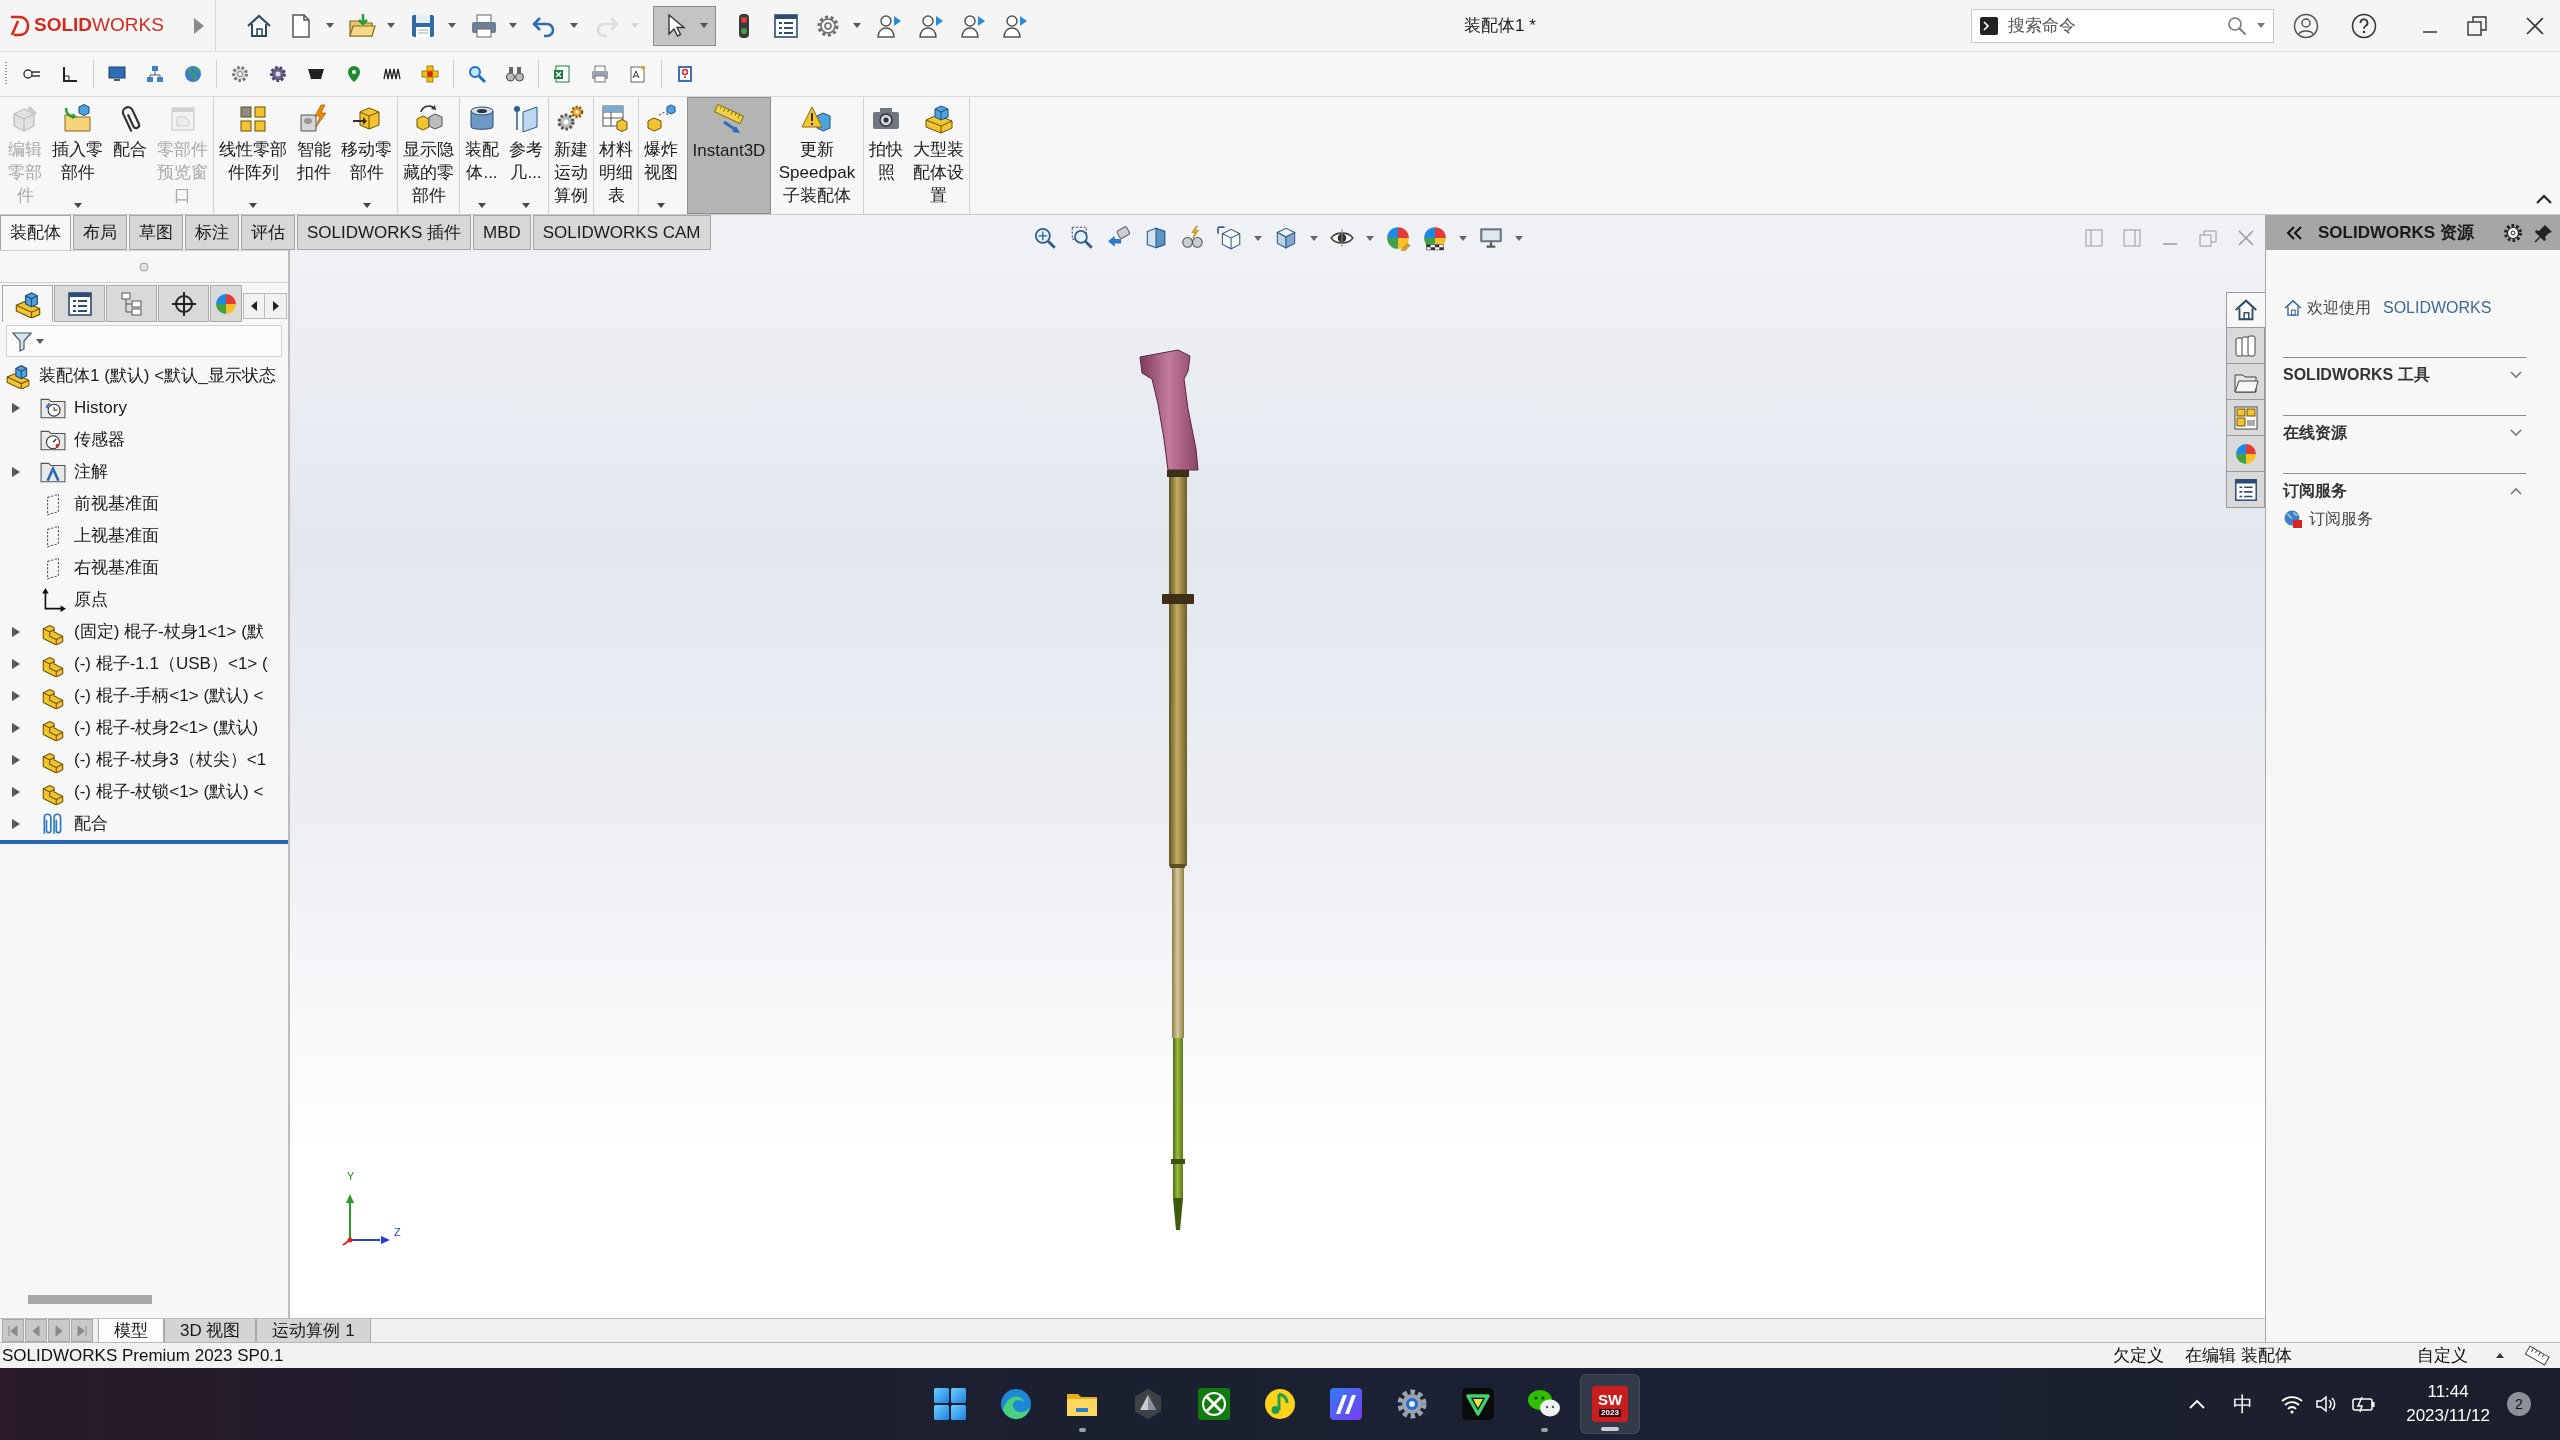 Image resolution: width=2560 pixels, height=1440 pixels. I want to click on tree-item: 前视基准面, so click(99, 504).